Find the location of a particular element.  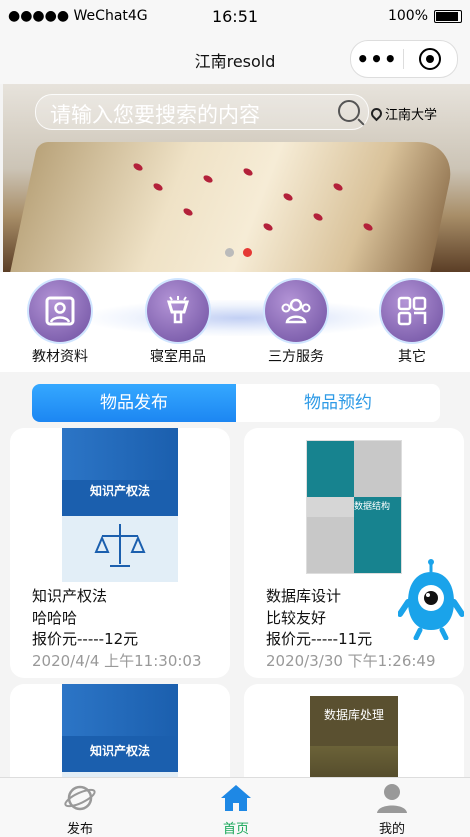

bottom-nav-profile: 我的 is located at coordinates (392, 809).